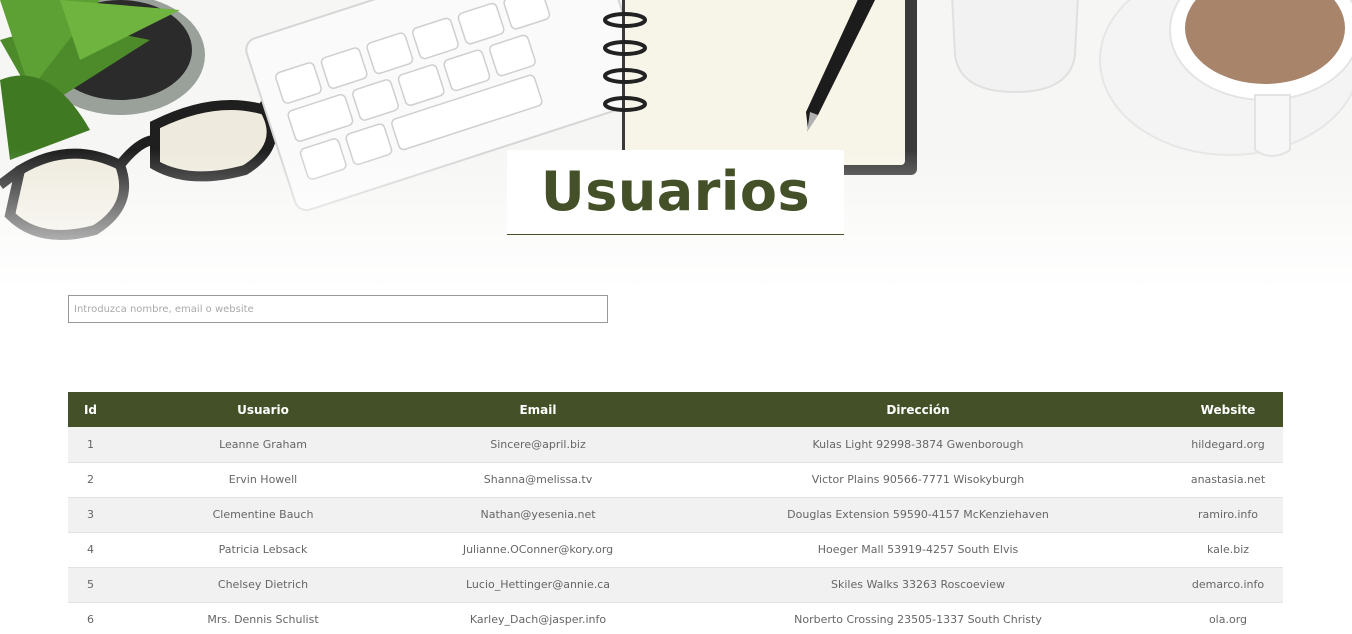  Describe the element at coordinates (918, 444) in the screenshot. I see `cell-address: Kulas Light 92998-3874 Gwenborough` at that location.